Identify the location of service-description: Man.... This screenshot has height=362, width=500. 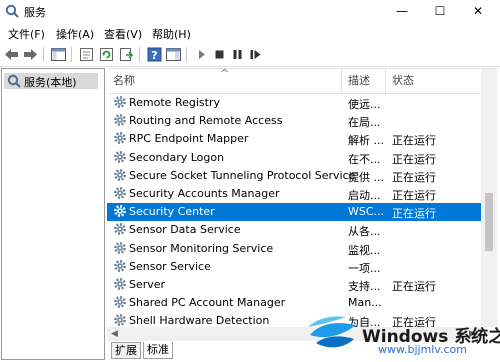
(365, 303).